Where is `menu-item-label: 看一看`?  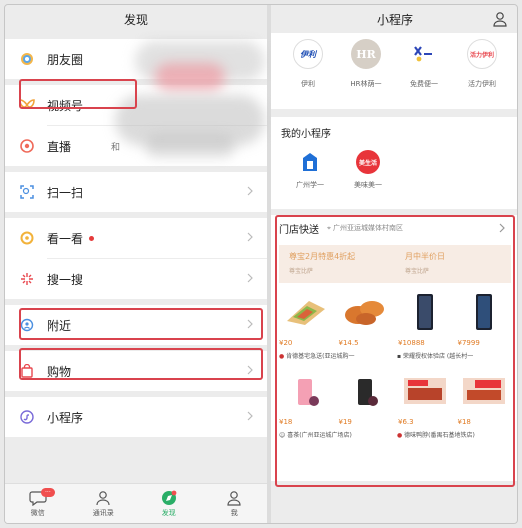
menu-item-label: 看一看 is located at coordinates (65, 238).